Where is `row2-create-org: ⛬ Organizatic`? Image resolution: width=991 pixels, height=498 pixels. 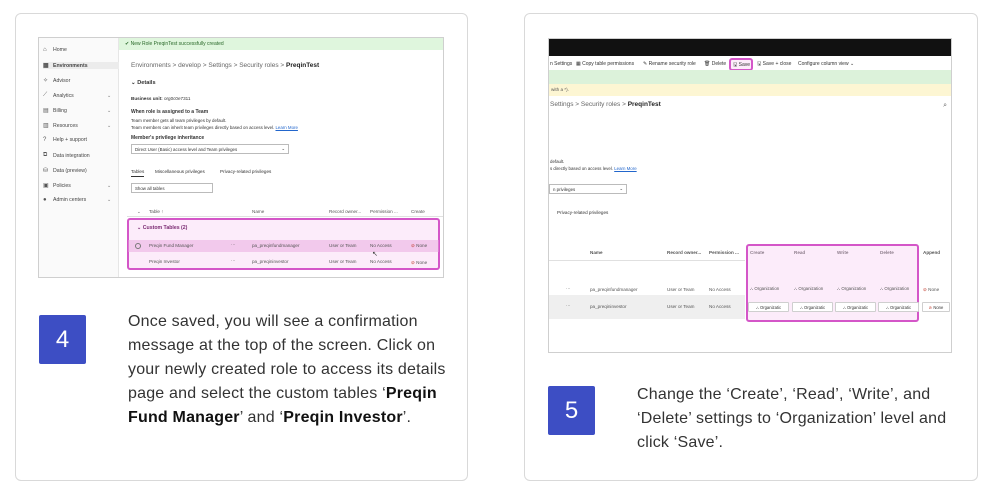
row2-create-org: ⛬ Organizatic is located at coordinates (768, 307).